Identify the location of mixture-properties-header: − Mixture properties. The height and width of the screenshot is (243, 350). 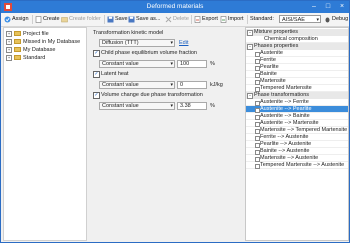
(297, 32).